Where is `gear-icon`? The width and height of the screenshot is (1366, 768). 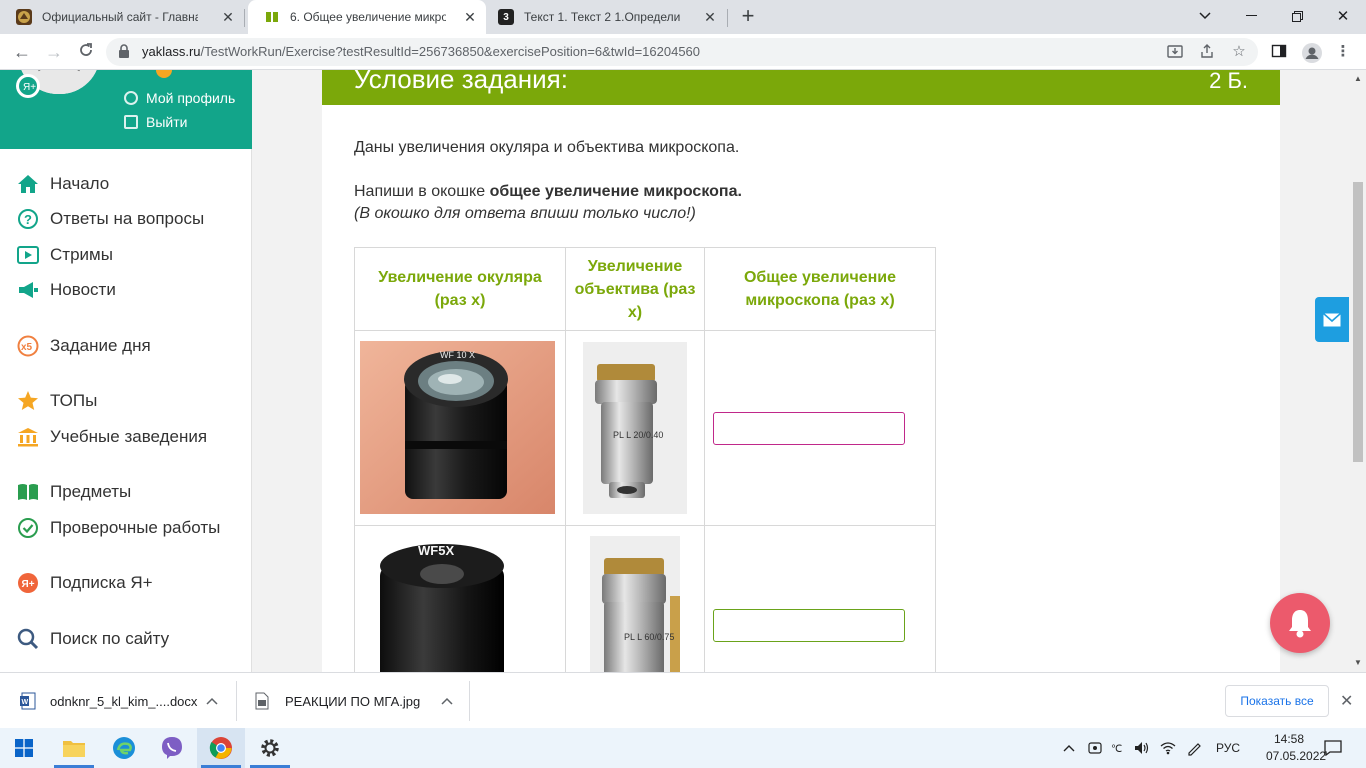 gear-icon is located at coordinates (270, 748).